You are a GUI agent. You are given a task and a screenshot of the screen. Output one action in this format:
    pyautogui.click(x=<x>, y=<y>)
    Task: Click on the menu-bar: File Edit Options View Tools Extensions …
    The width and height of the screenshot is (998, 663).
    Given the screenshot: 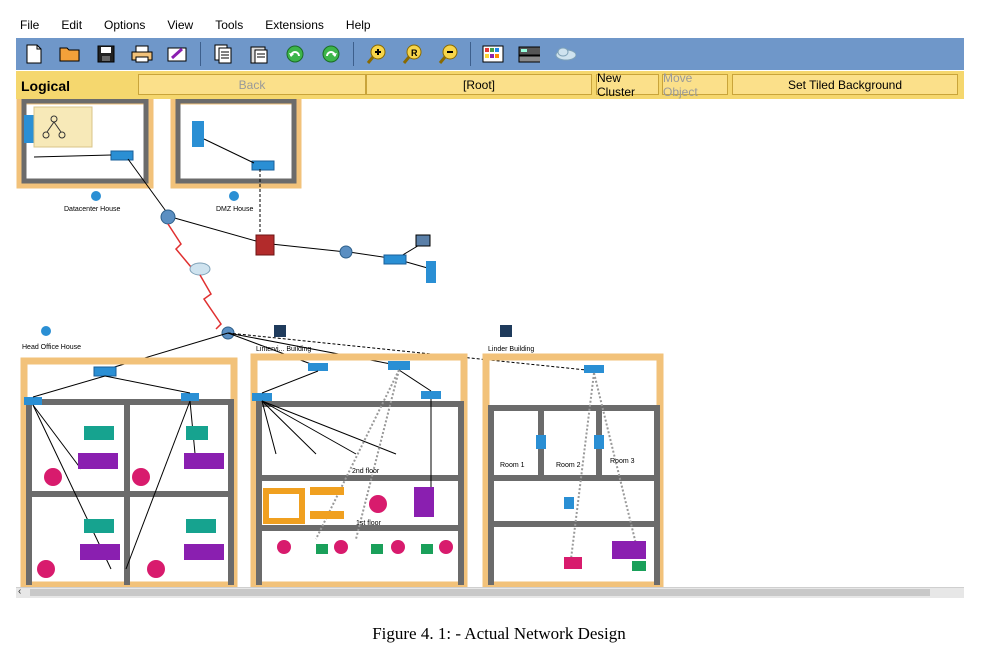 What is the action you would take?
    pyautogui.click(x=495, y=25)
    